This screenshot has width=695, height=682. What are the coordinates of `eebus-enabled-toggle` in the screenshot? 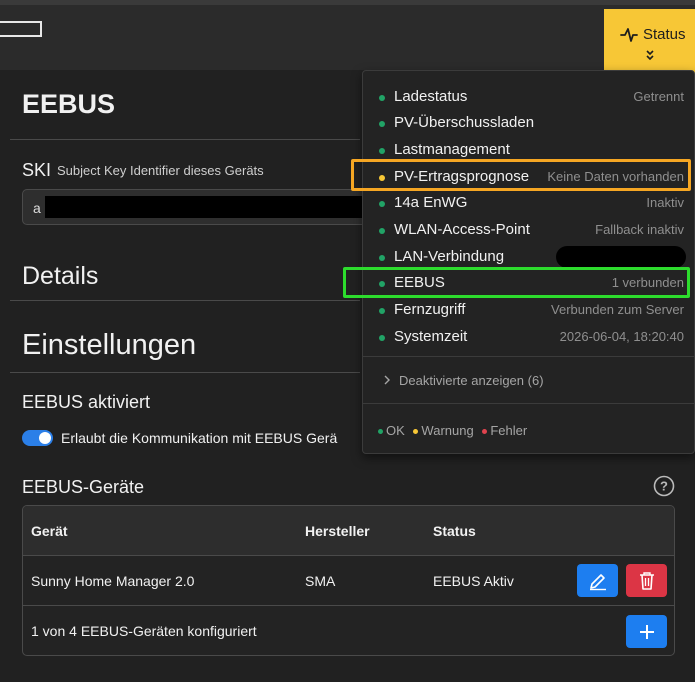 It's located at (37, 438).